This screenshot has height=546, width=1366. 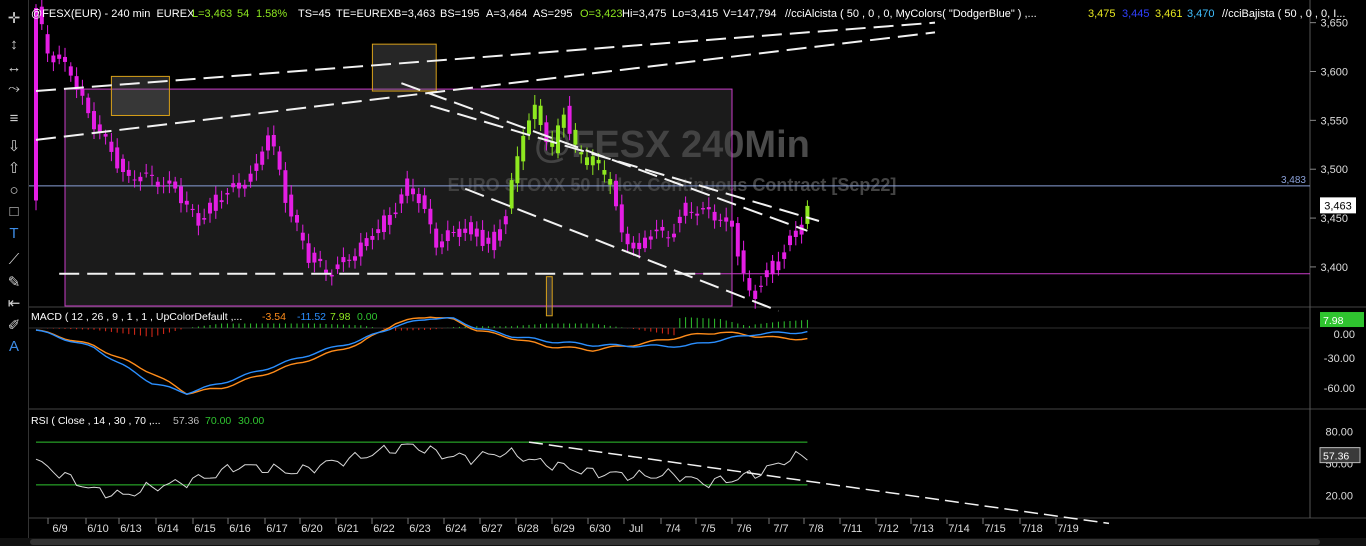 I want to click on macd-tick-label: -30.00, so click(x=1339, y=359).